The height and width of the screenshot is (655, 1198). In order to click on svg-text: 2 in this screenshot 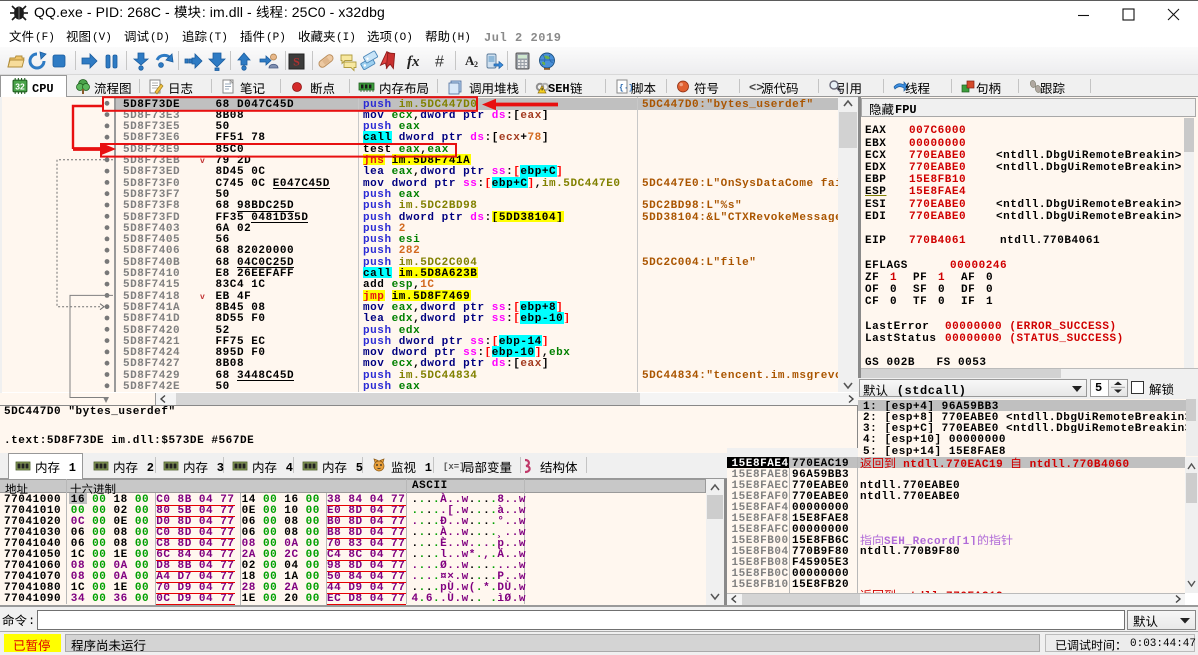, I will do `click(476, 64)`.